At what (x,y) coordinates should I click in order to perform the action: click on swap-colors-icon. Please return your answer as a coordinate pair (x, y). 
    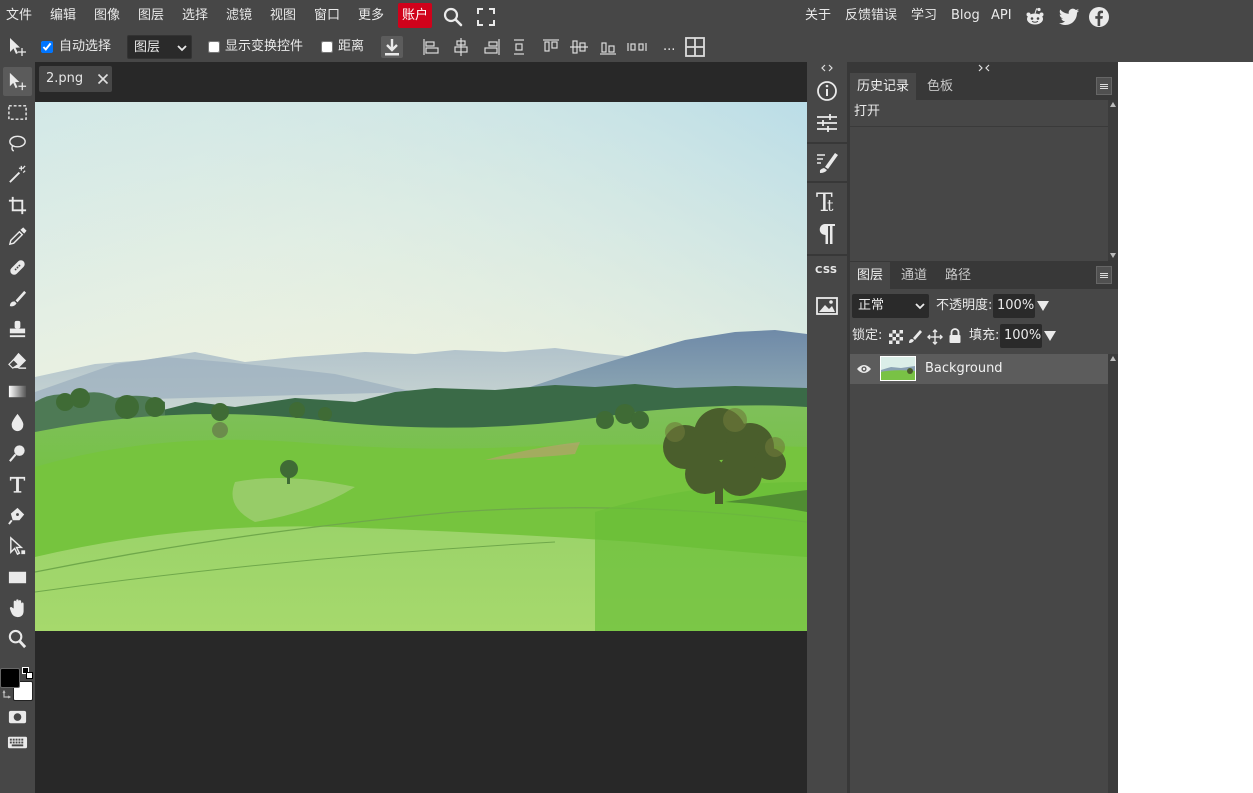
    Looking at the image, I should click on (7, 694).